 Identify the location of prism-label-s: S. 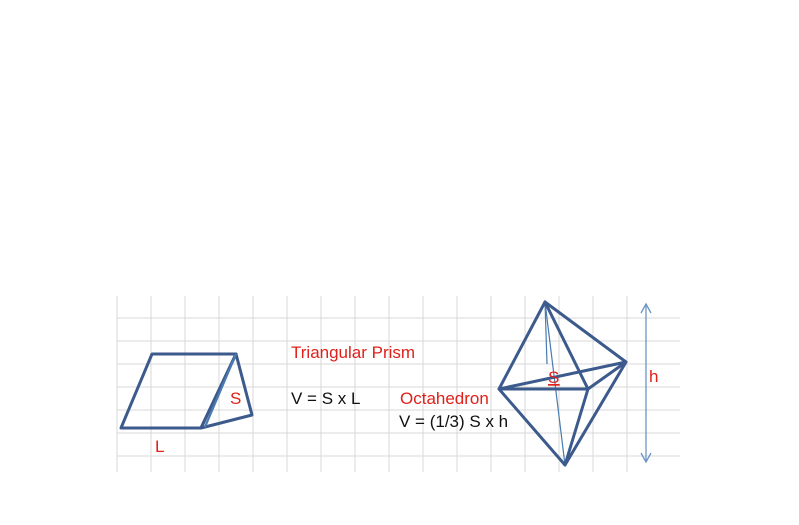
(235, 398).